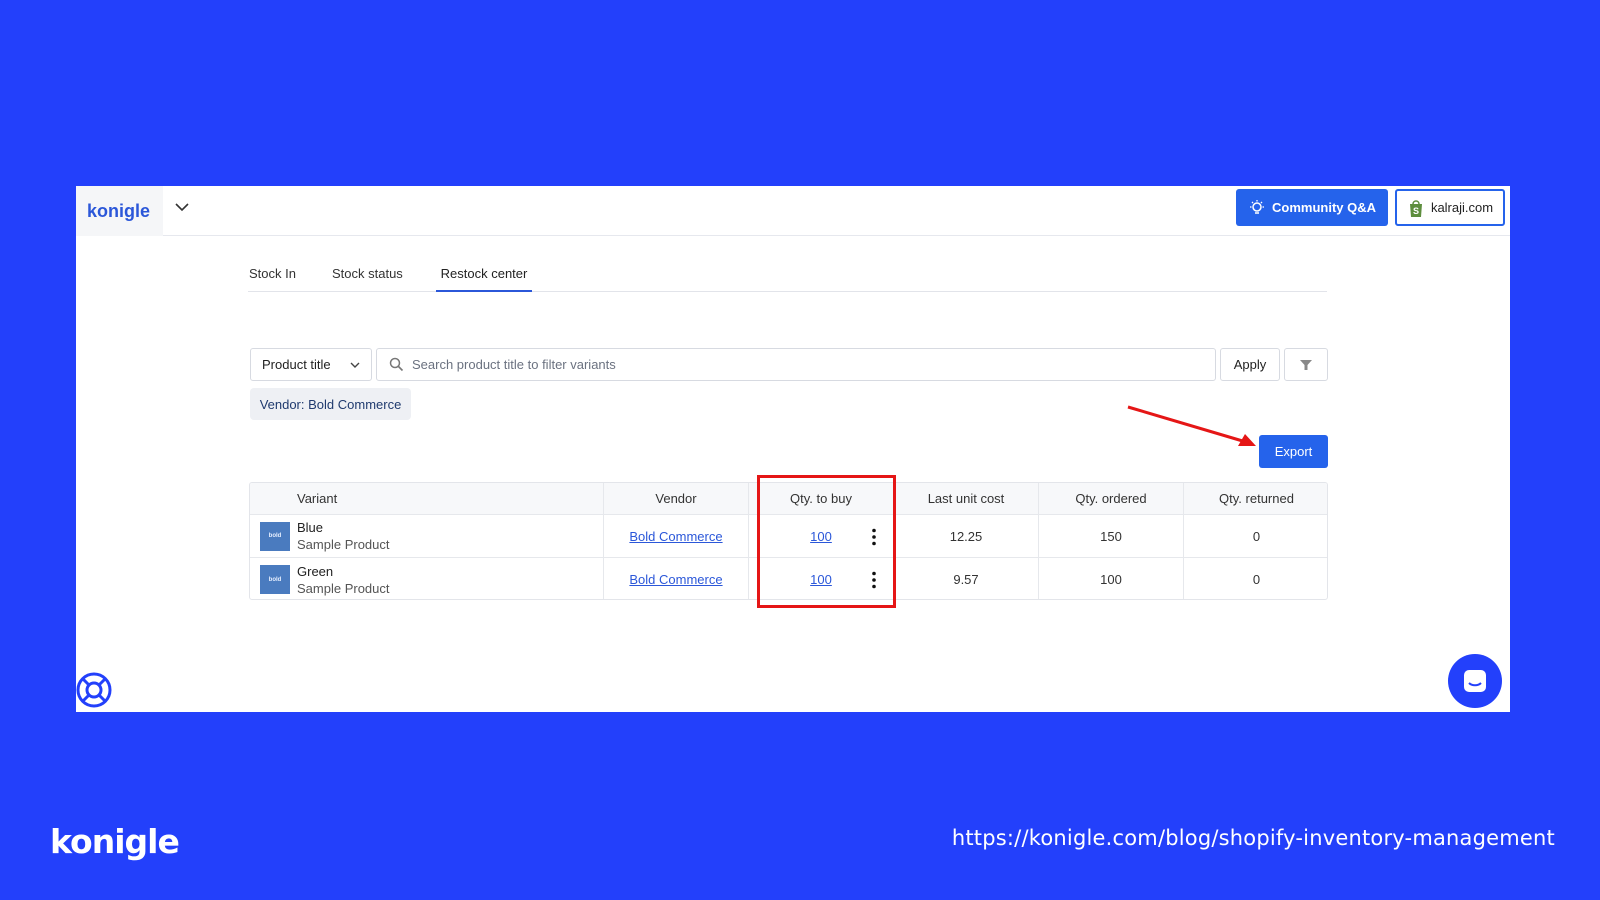  I want to click on tab-stock-status: Stock status, so click(367, 272).